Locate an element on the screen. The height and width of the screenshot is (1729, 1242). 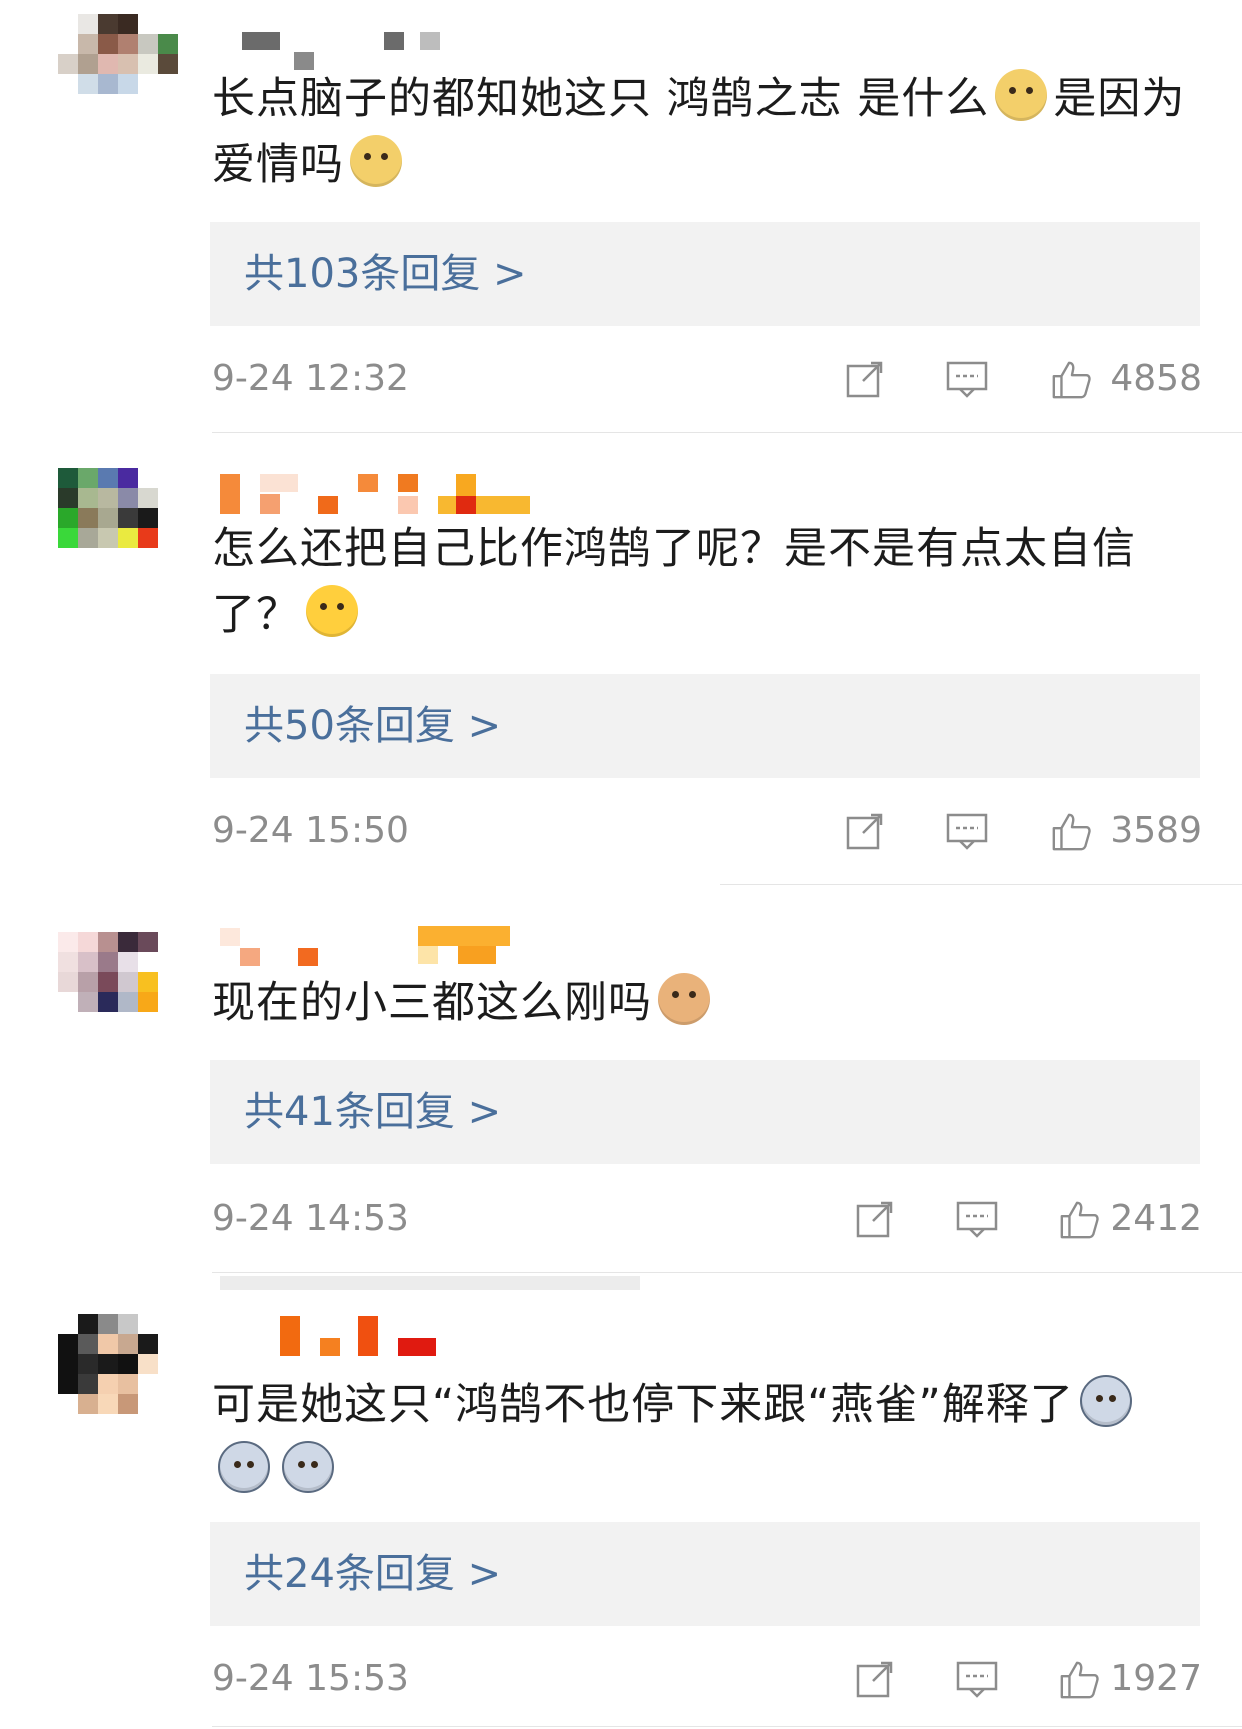
timestamp: 9-24 15:53 is located at coordinates (310, 1678).